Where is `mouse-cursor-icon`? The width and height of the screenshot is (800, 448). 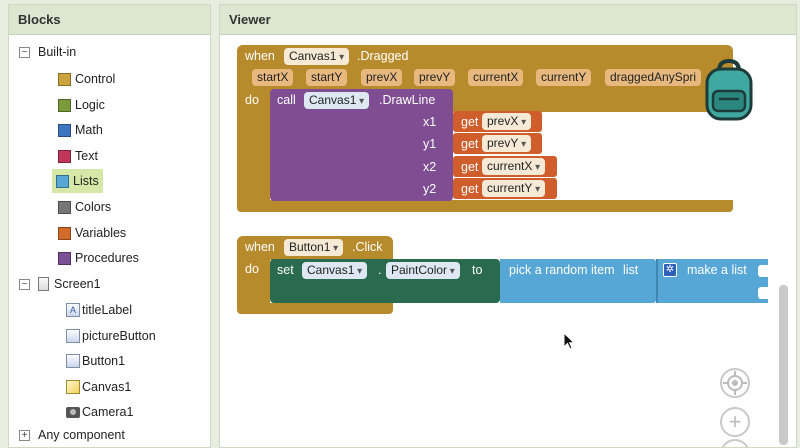 mouse-cursor-icon is located at coordinates (569, 341).